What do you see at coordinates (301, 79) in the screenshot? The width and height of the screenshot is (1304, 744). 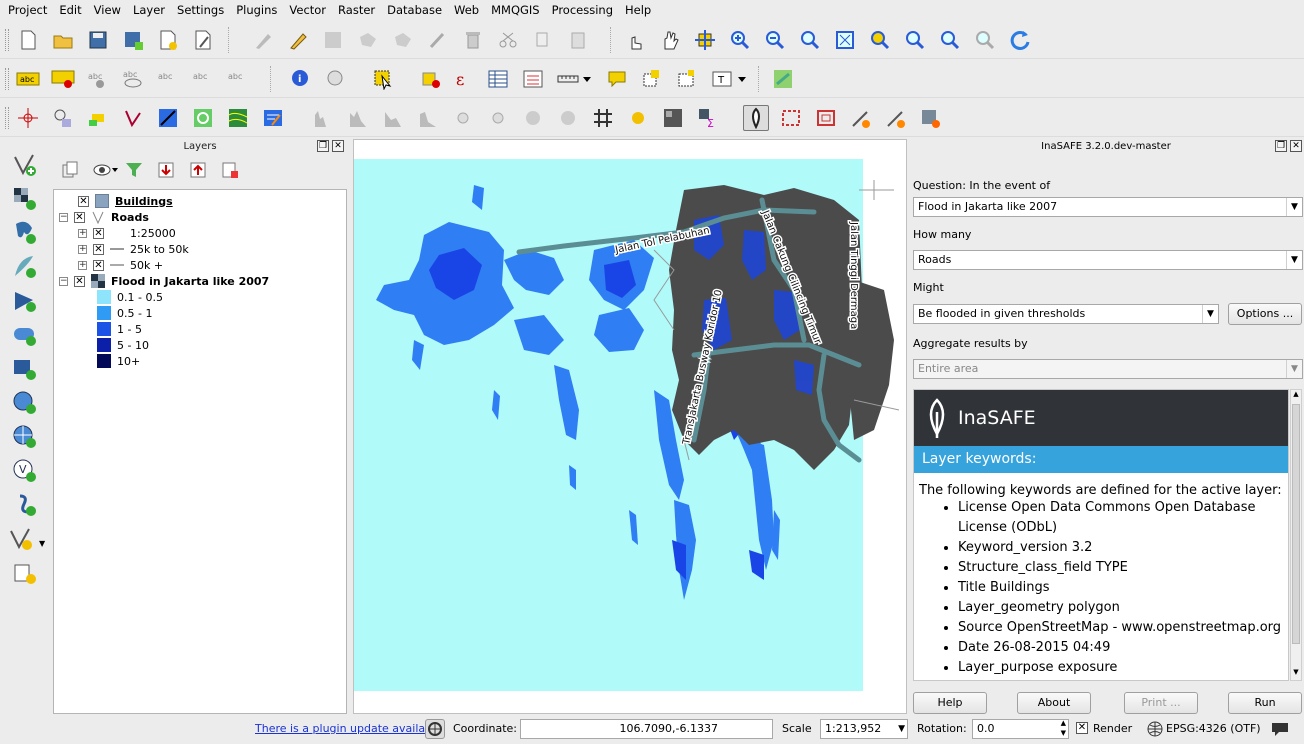 I see `identify-features-icon: i` at bounding box center [301, 79].